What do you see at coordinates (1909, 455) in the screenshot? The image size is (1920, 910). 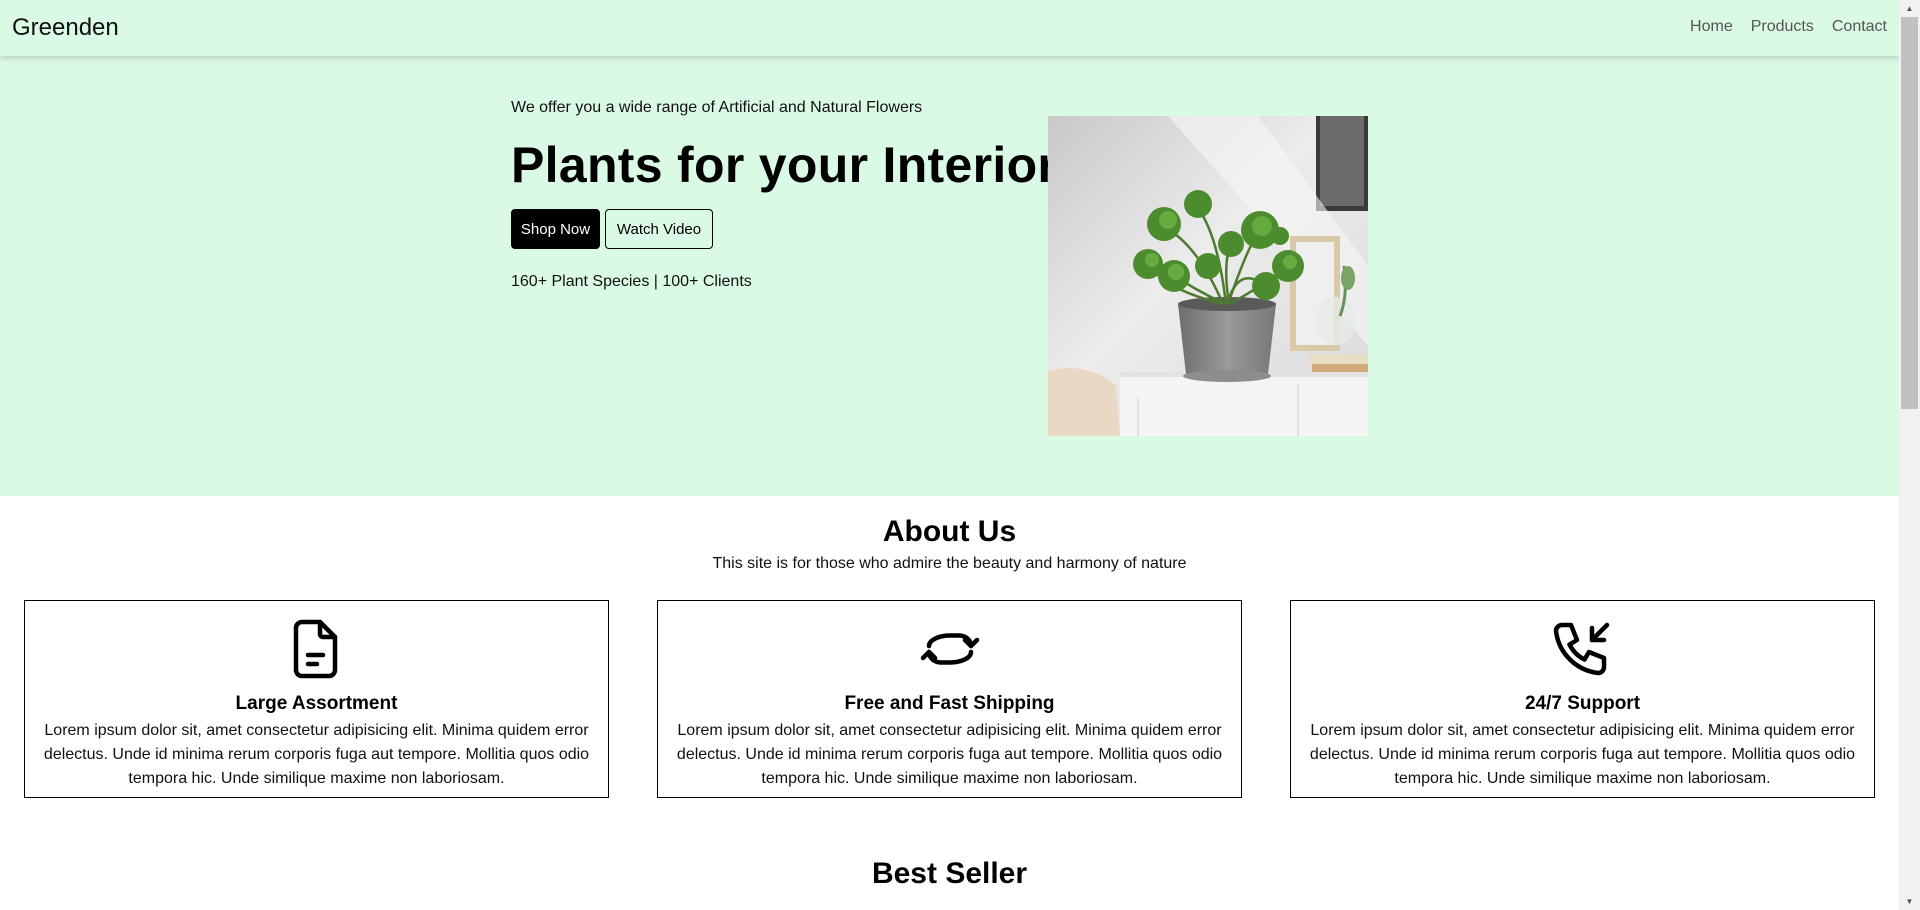 I see `vertical-scrollbar: ▲ ▼` at bounding box center [1909, 455].